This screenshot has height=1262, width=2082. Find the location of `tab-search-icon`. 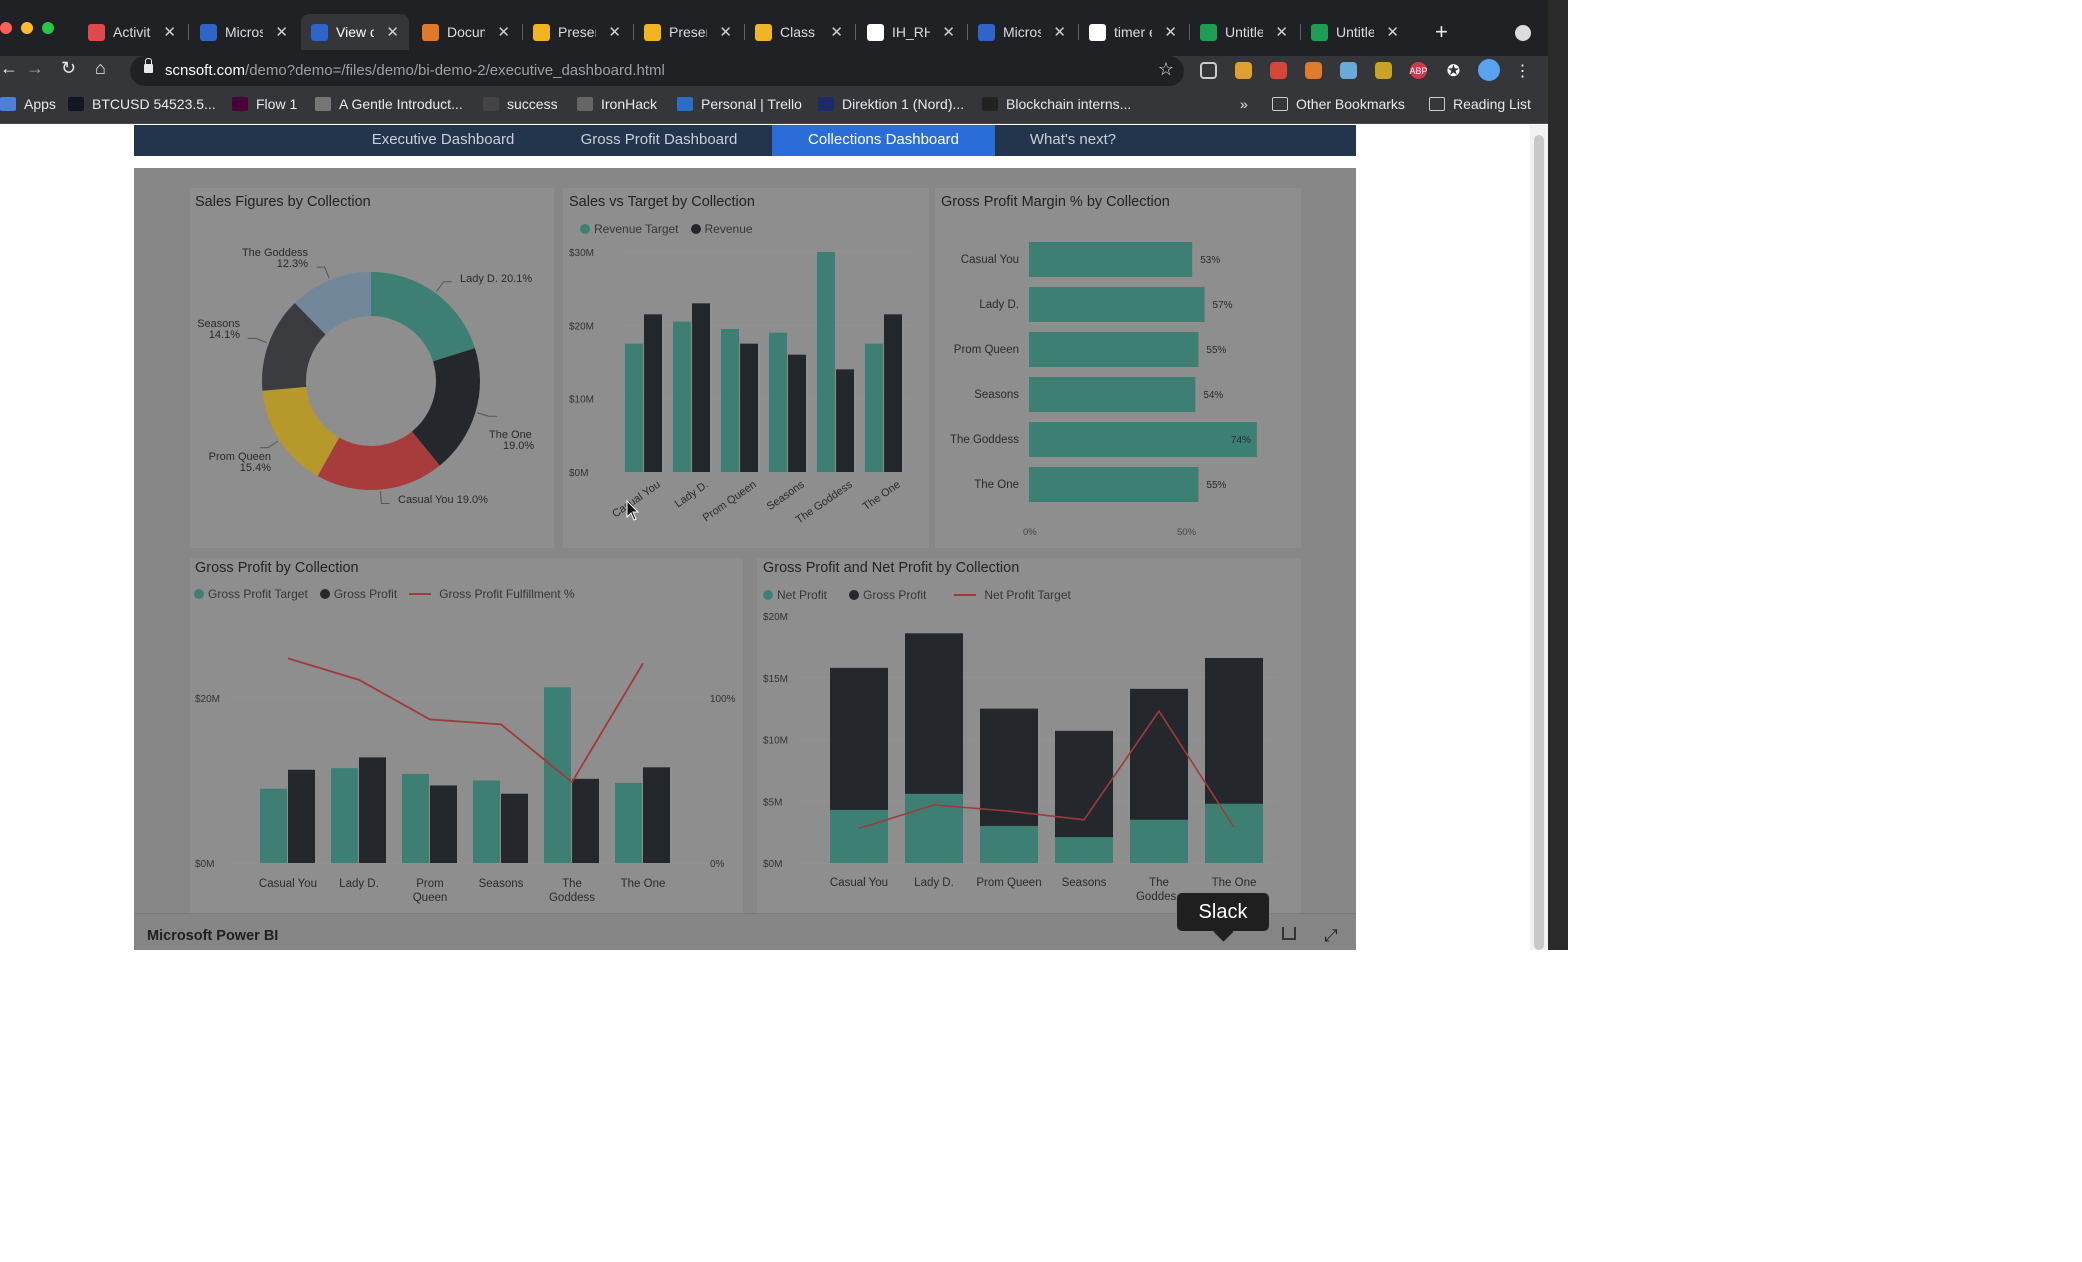

tab-search-icon is located at coordinates (1523, 33).